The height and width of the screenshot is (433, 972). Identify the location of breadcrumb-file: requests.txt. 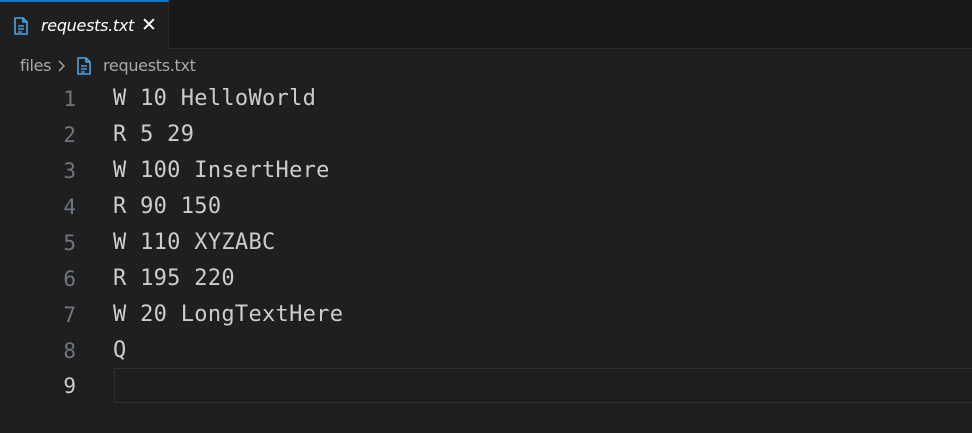
(149, 65).